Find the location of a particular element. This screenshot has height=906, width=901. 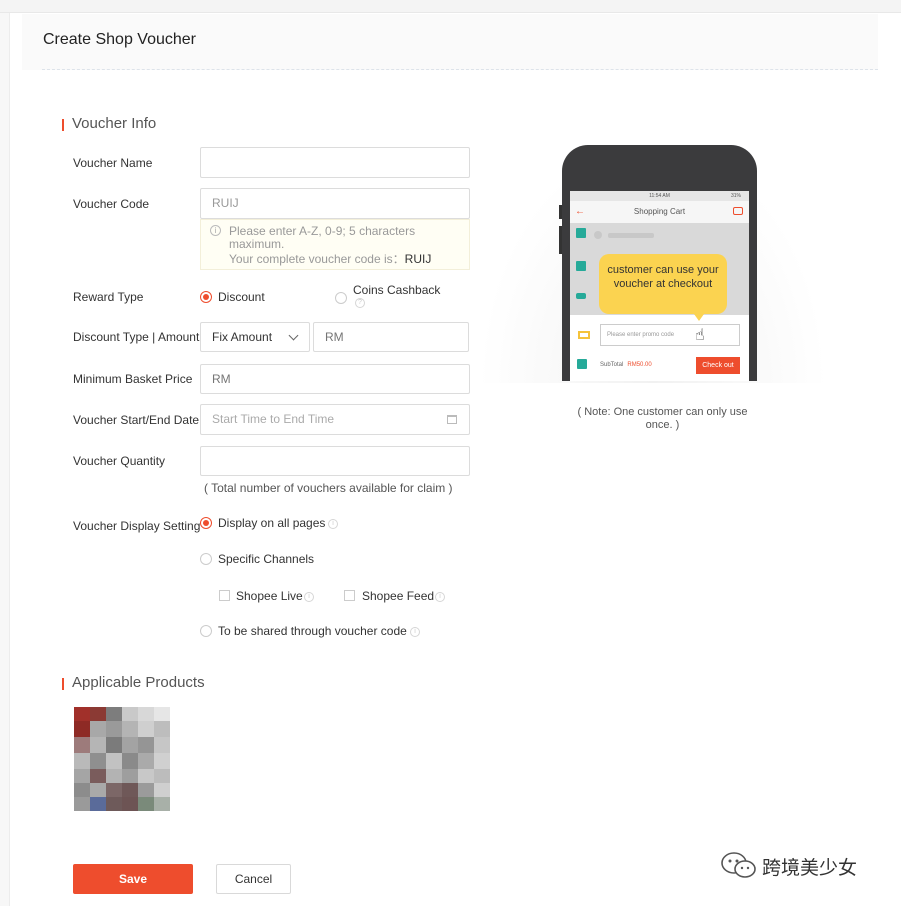

voucher-name-label: Voucher Name is located at coordinates (113, 163).